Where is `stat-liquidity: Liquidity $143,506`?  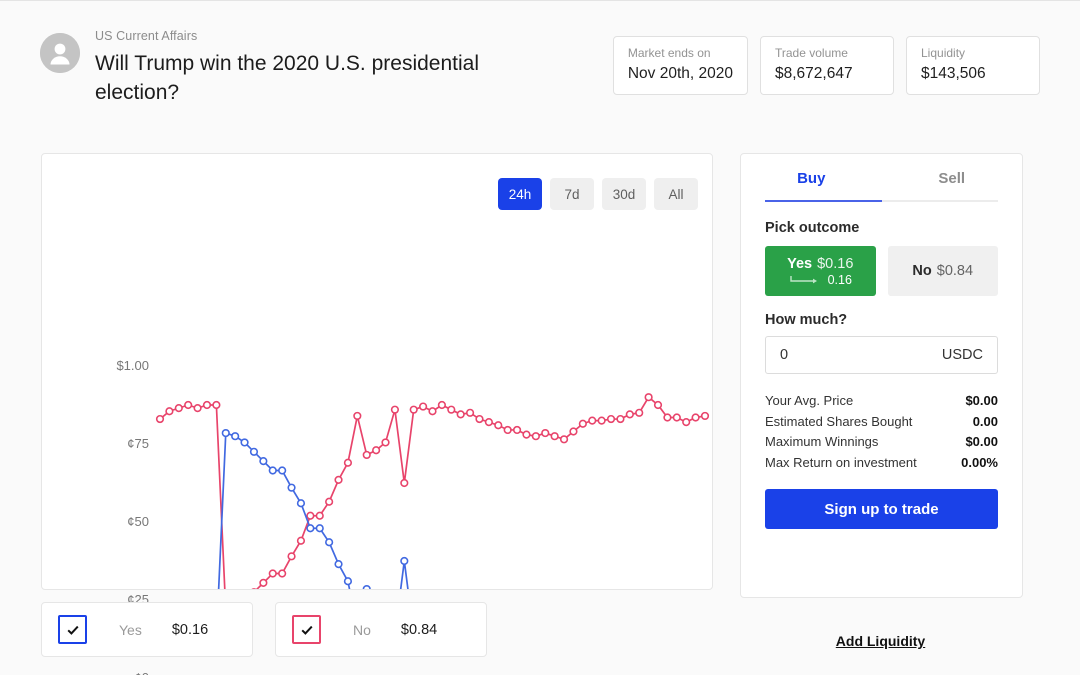 stat-liquidity: Liquidity $143,506 is located at coordinates (973, 65).